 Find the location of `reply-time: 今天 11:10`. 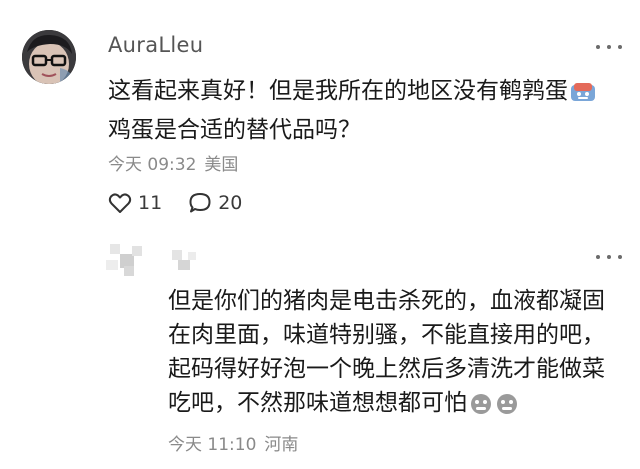

reply-time: 今天 11:10 is located at coordinates (212, 445).